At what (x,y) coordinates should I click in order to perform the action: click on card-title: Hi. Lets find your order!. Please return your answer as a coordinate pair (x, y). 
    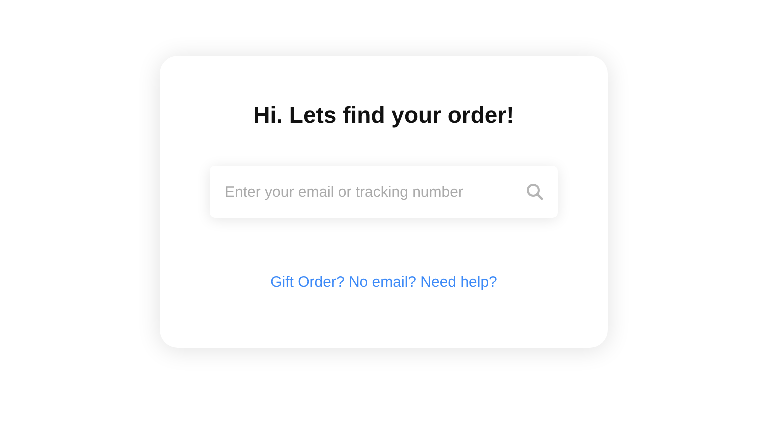
    Looking at the image, I should click on (384, 115).